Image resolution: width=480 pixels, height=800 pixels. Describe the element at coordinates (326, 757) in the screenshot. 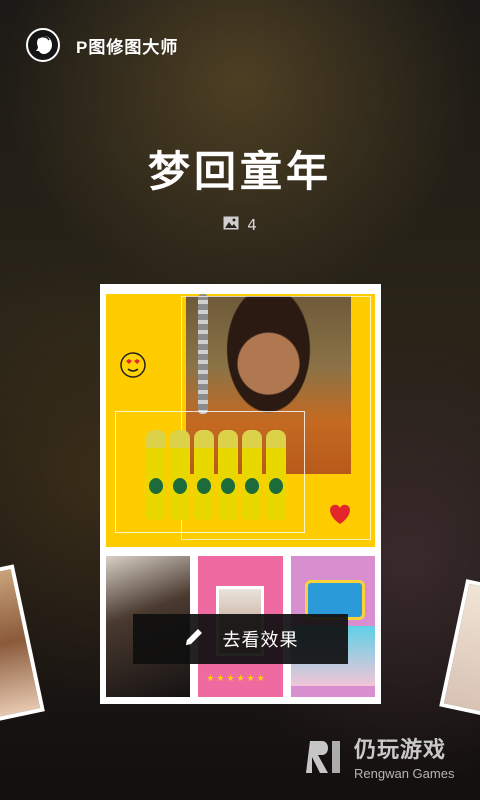

I see `rengwan-logo-icon` at that location.